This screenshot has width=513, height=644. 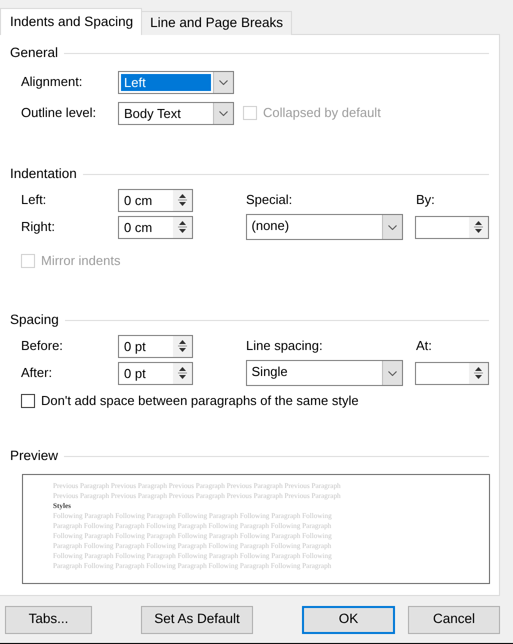 I want to click on dropdown: Body Text, so click(x=176, y=113).